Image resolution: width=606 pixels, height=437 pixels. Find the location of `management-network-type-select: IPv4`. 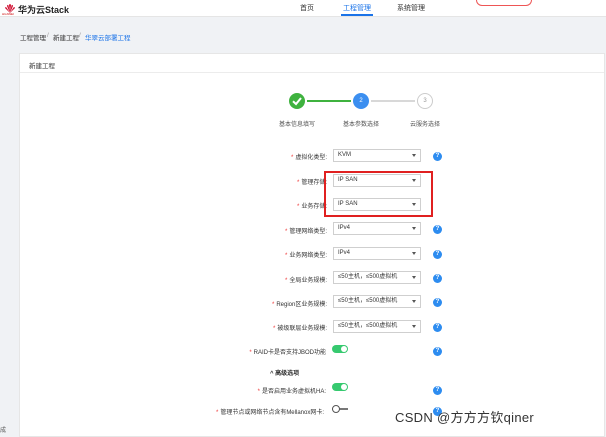

management-network-type-select: IPv4 is located at coordinates (377, 228).